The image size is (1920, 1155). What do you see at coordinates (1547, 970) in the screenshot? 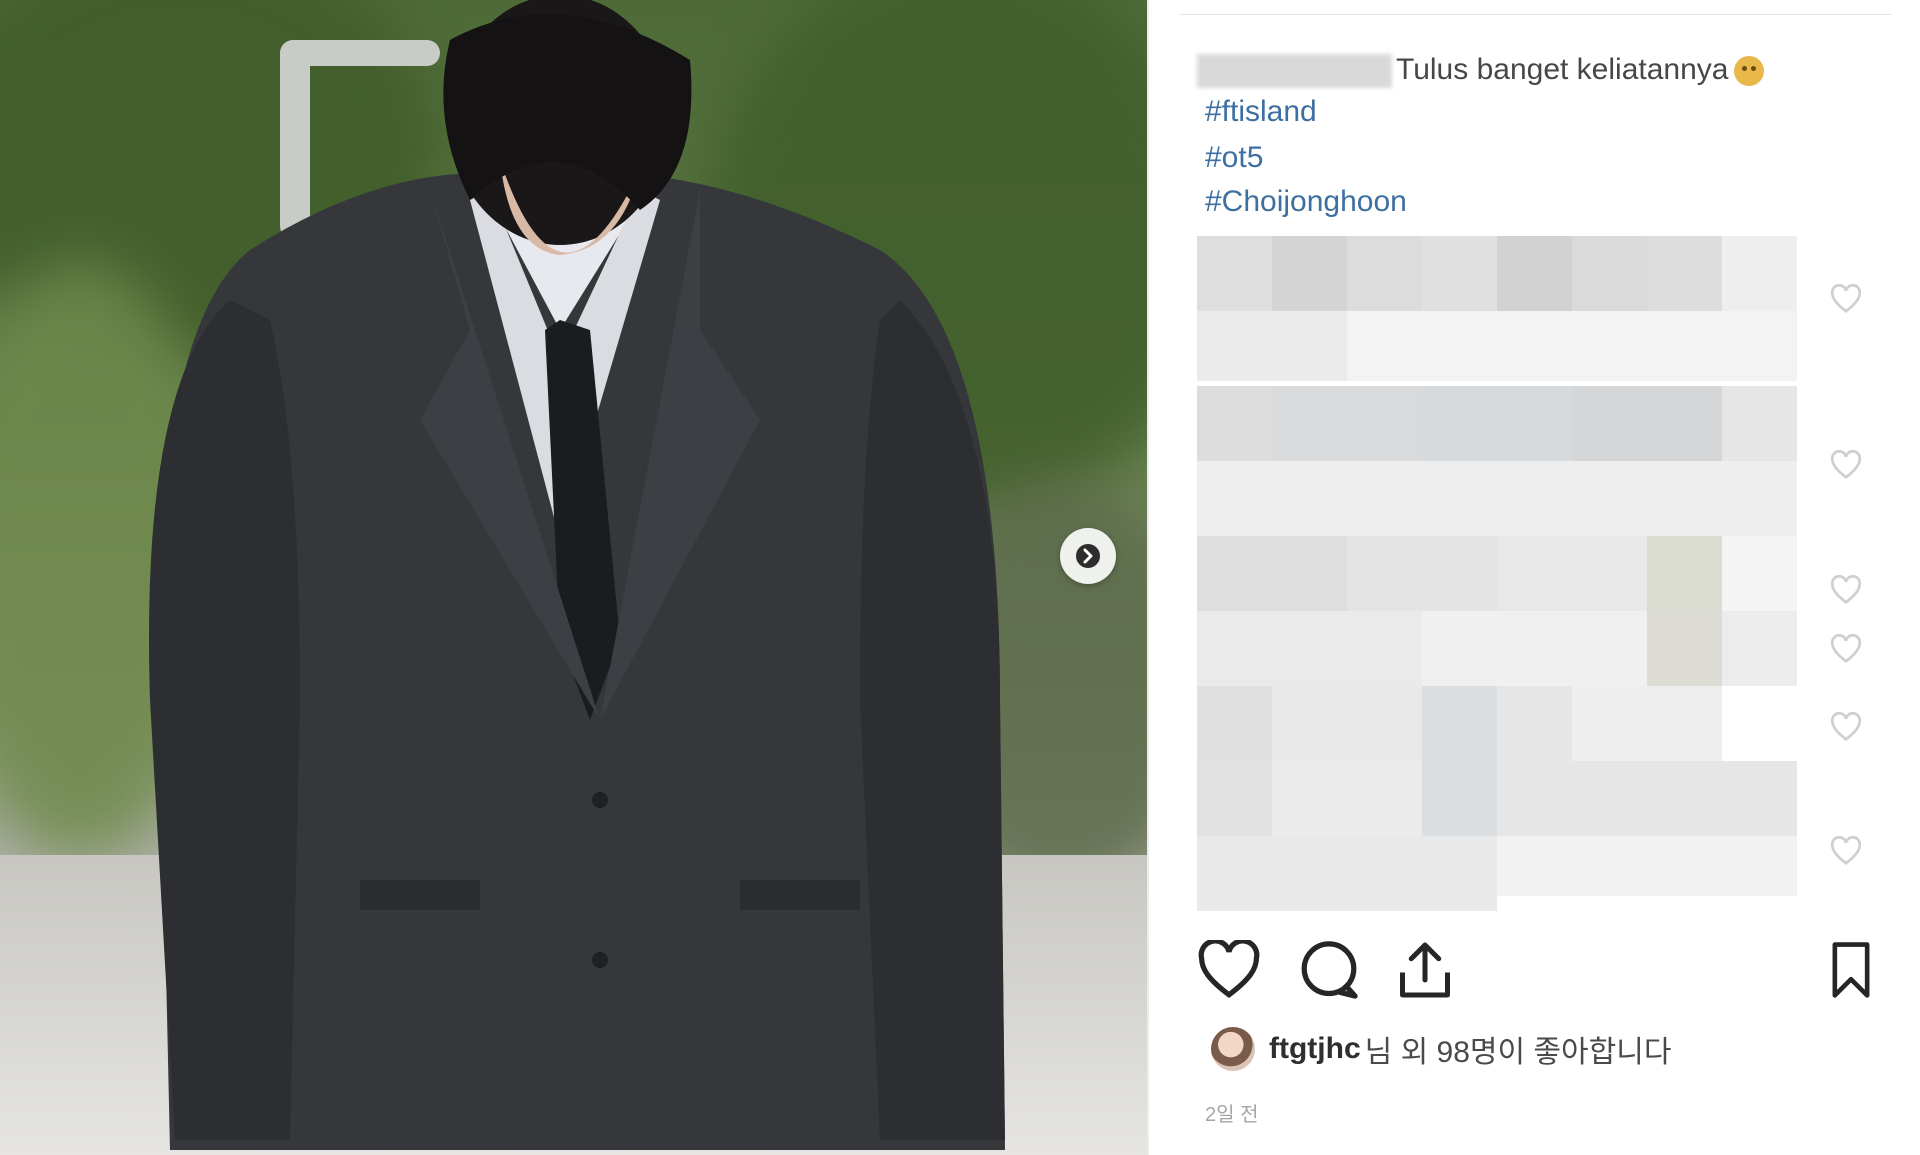
I see `post-action-bar` at bounding box center [1547, 970].